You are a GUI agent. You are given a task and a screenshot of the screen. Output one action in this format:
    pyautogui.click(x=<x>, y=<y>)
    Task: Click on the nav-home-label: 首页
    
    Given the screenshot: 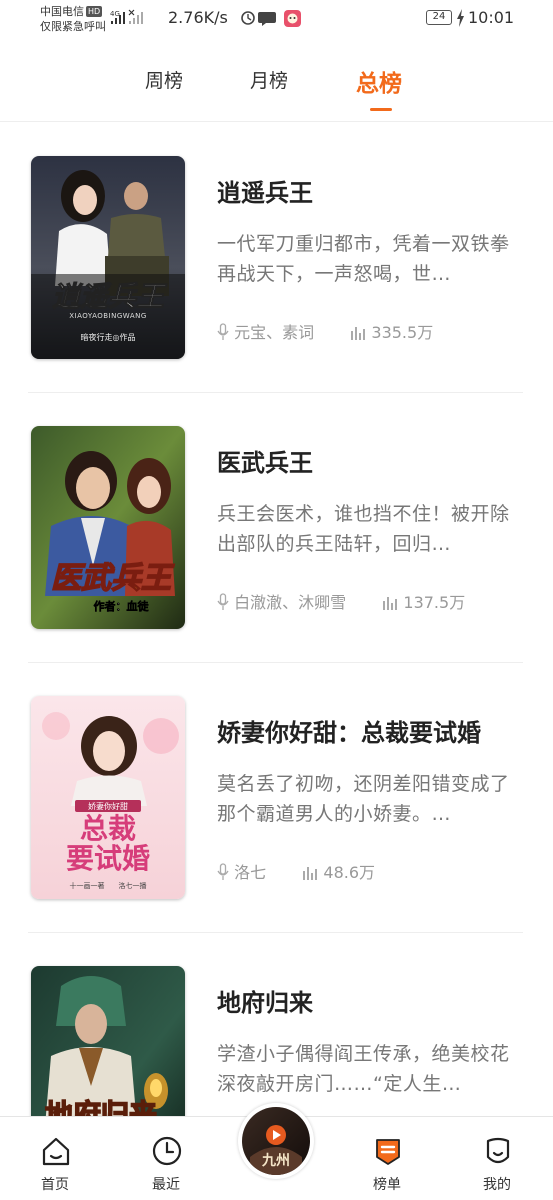 What is the action you would take?
    pyautogui.click(x=55, y=1185)
    